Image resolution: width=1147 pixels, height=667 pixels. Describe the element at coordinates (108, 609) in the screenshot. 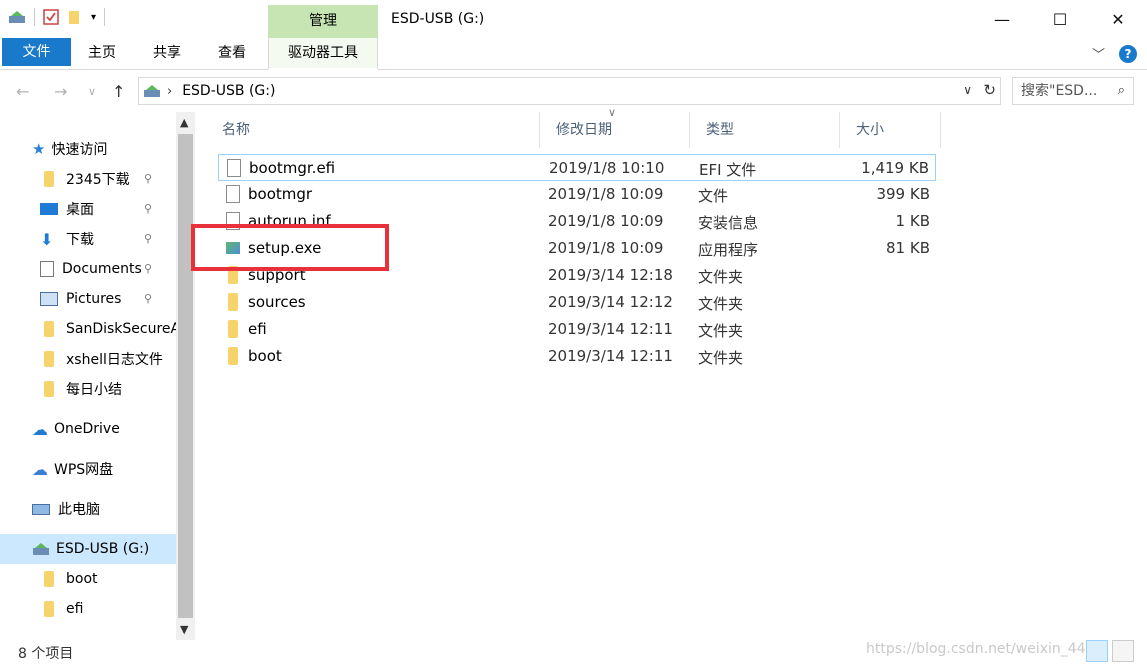

I see `nav-item-efi: efi` at that location.